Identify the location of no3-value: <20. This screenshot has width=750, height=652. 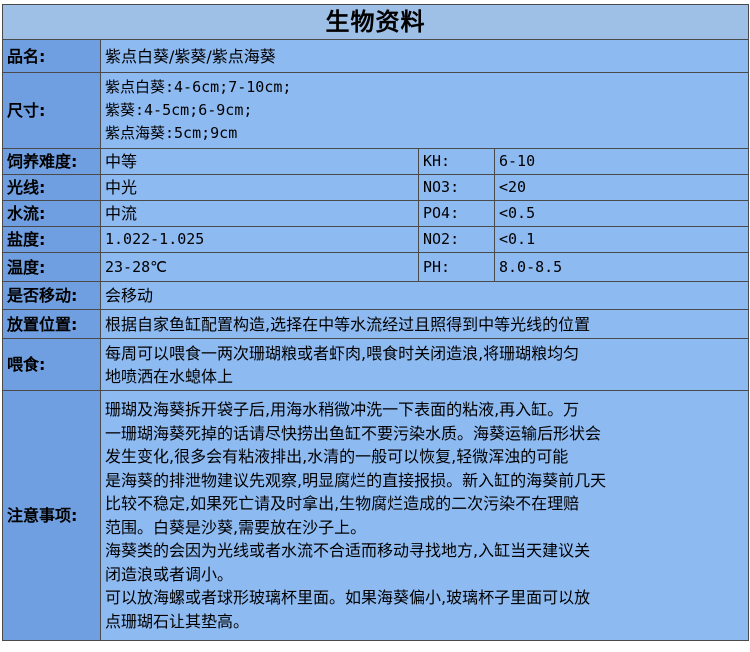
(621, 187).